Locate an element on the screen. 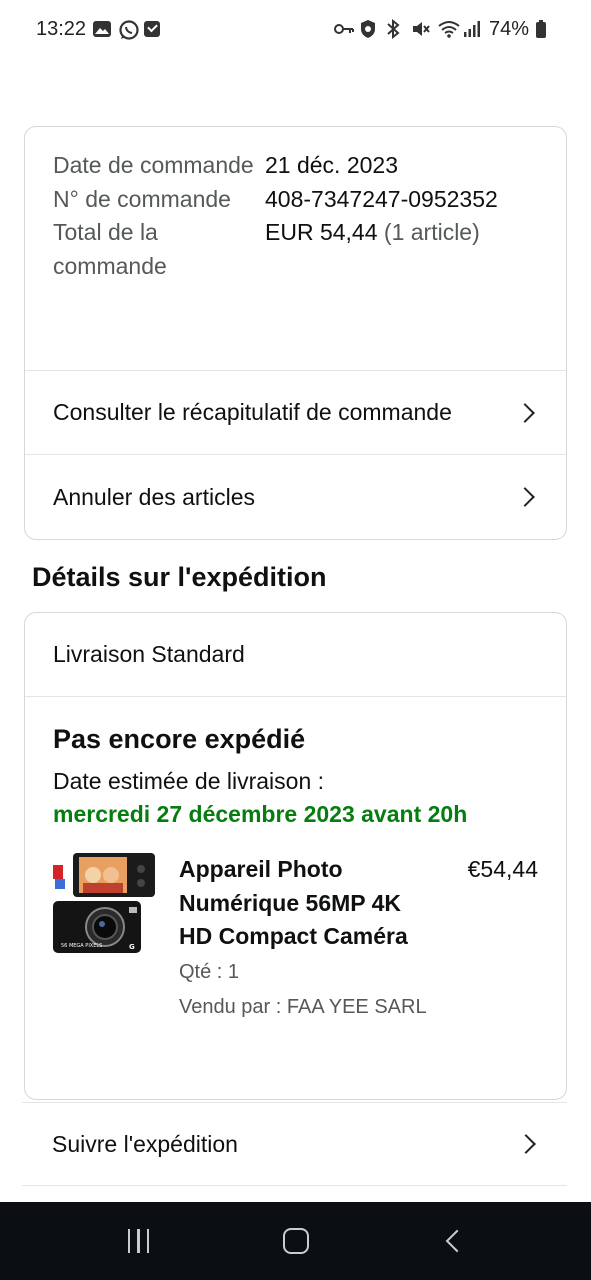 Image resolution: width=591 pixels, height=1280 pixels. order-total-label: Total de la commande is located at coordinates (110, 249).